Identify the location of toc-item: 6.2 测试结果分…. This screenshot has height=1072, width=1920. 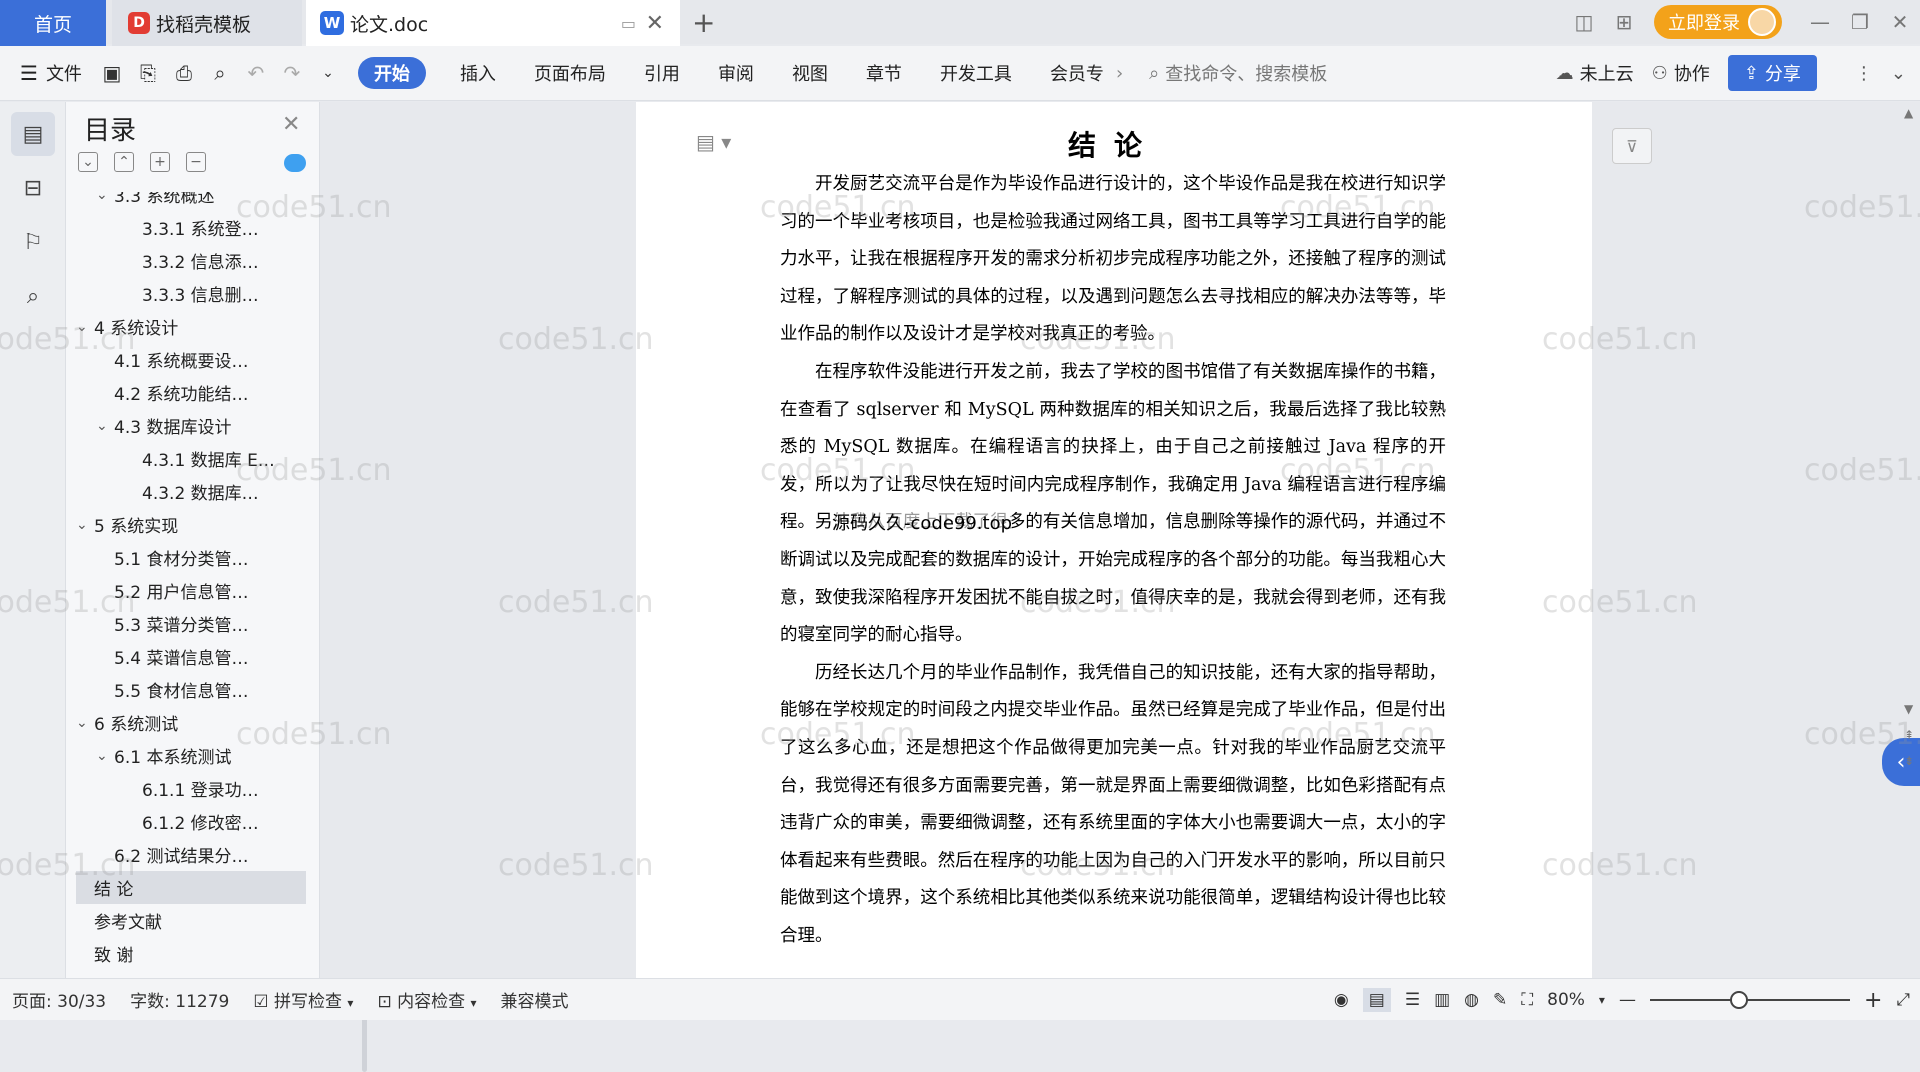
(191, 854).